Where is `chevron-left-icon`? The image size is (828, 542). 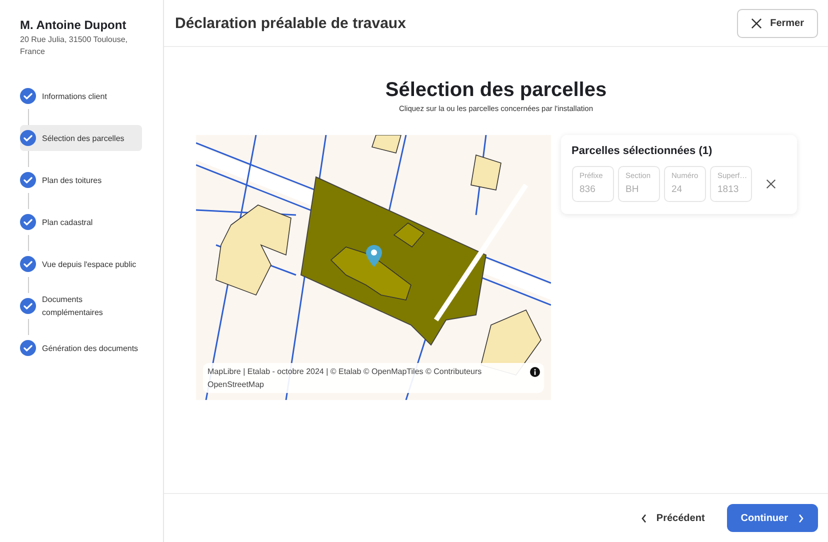
chevron-left-icon is located at coordinates (644, 518).